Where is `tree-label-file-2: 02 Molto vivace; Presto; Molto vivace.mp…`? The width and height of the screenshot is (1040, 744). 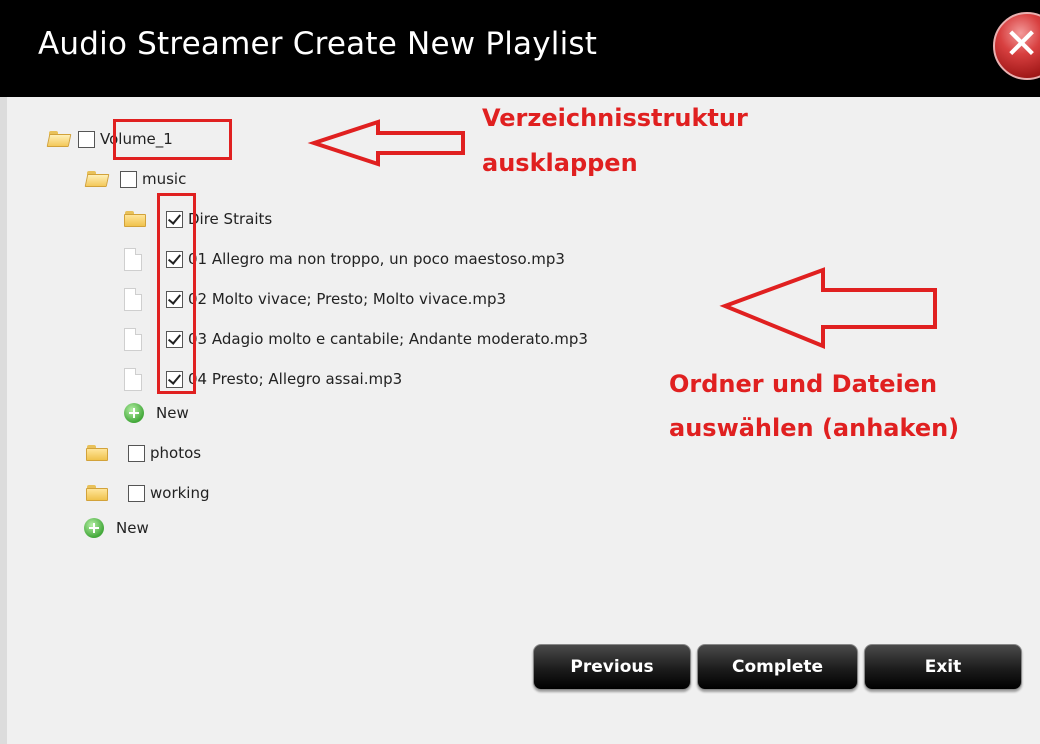
tree-label-file-2: 02 Molto vivace; Presto; Molto vivace.mp… is located at coordinates (347, 299).